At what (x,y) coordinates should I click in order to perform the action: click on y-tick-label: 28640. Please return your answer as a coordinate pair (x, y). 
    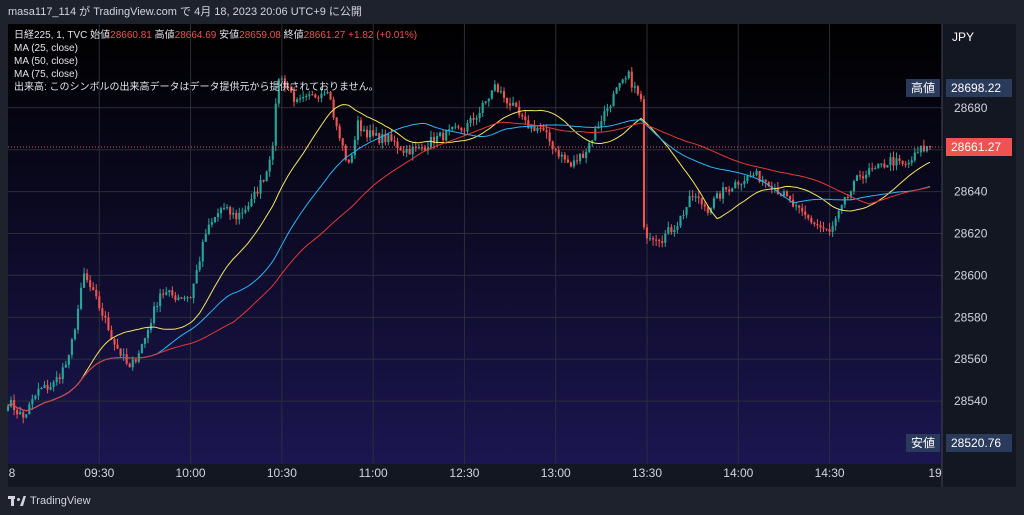
    Looking at the image, I should click on (971, 192).